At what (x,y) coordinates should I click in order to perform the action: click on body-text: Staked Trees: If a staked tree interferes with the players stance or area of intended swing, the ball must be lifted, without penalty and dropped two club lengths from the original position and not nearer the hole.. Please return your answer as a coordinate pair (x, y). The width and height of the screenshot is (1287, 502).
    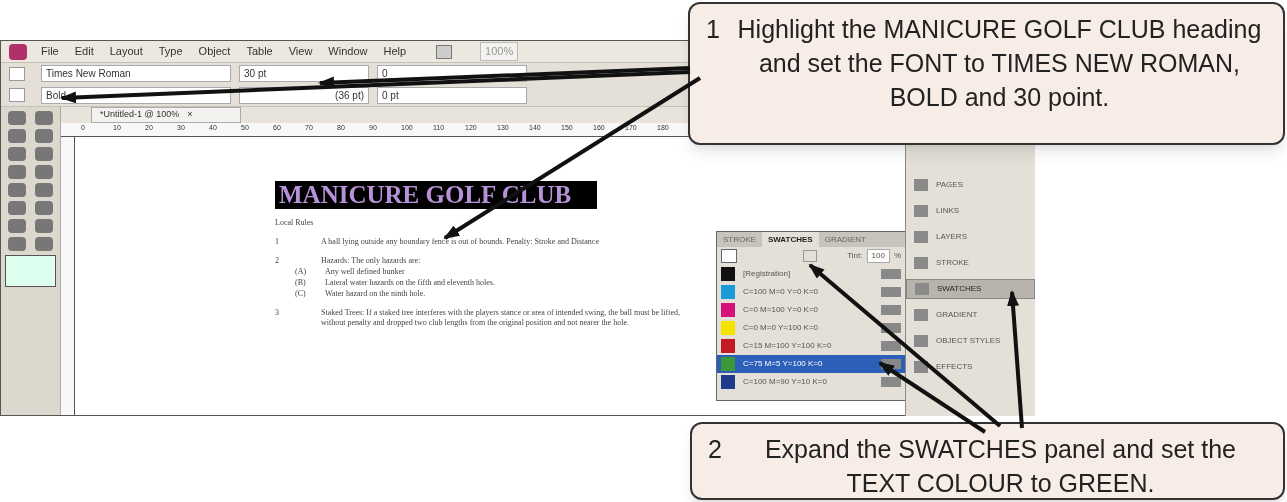
    Looking at the image, I should click on (501, 318).